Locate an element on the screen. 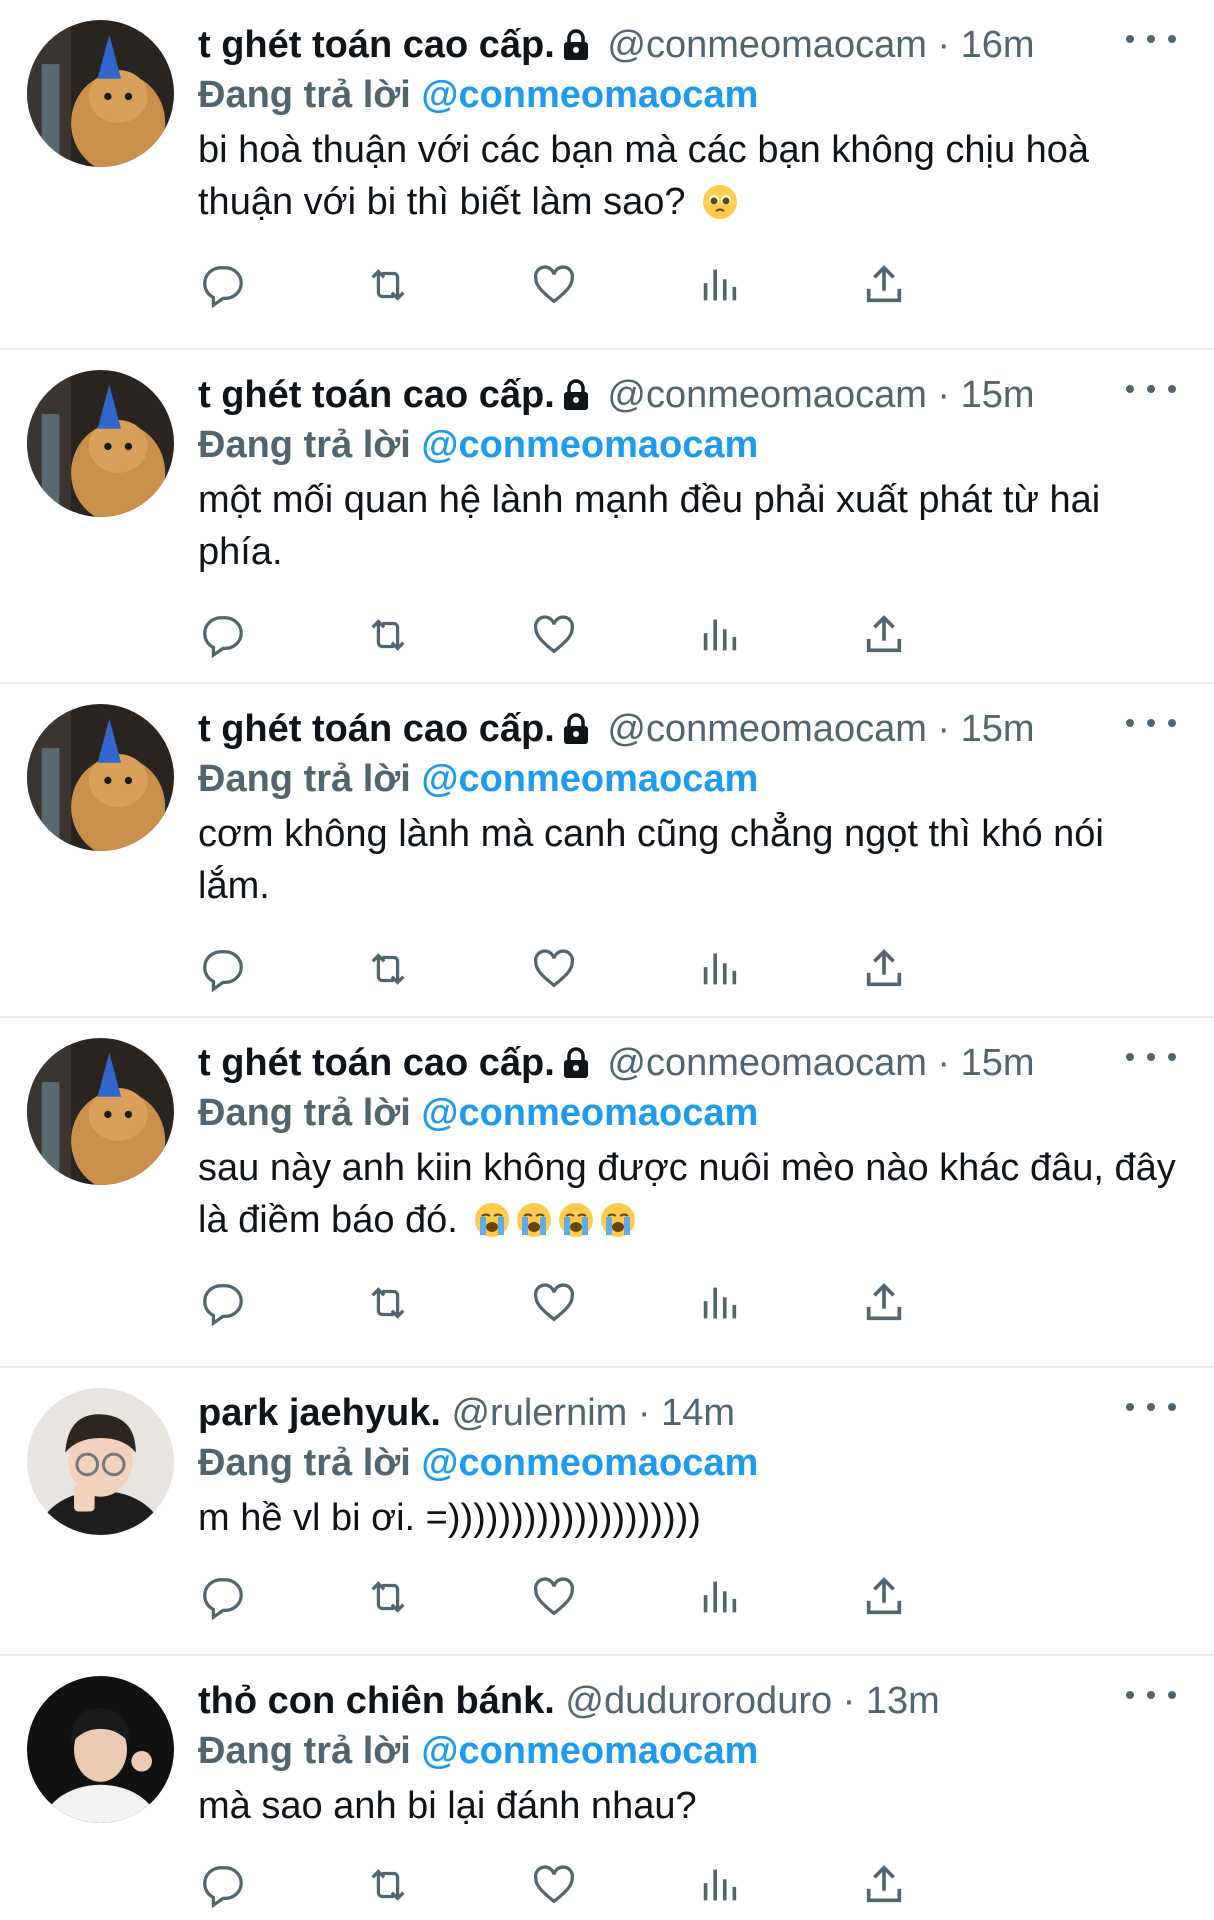 Image resolution: width=1214 pixels, height=1920 pixels. share-icon is located at coordinates (884, 1302).